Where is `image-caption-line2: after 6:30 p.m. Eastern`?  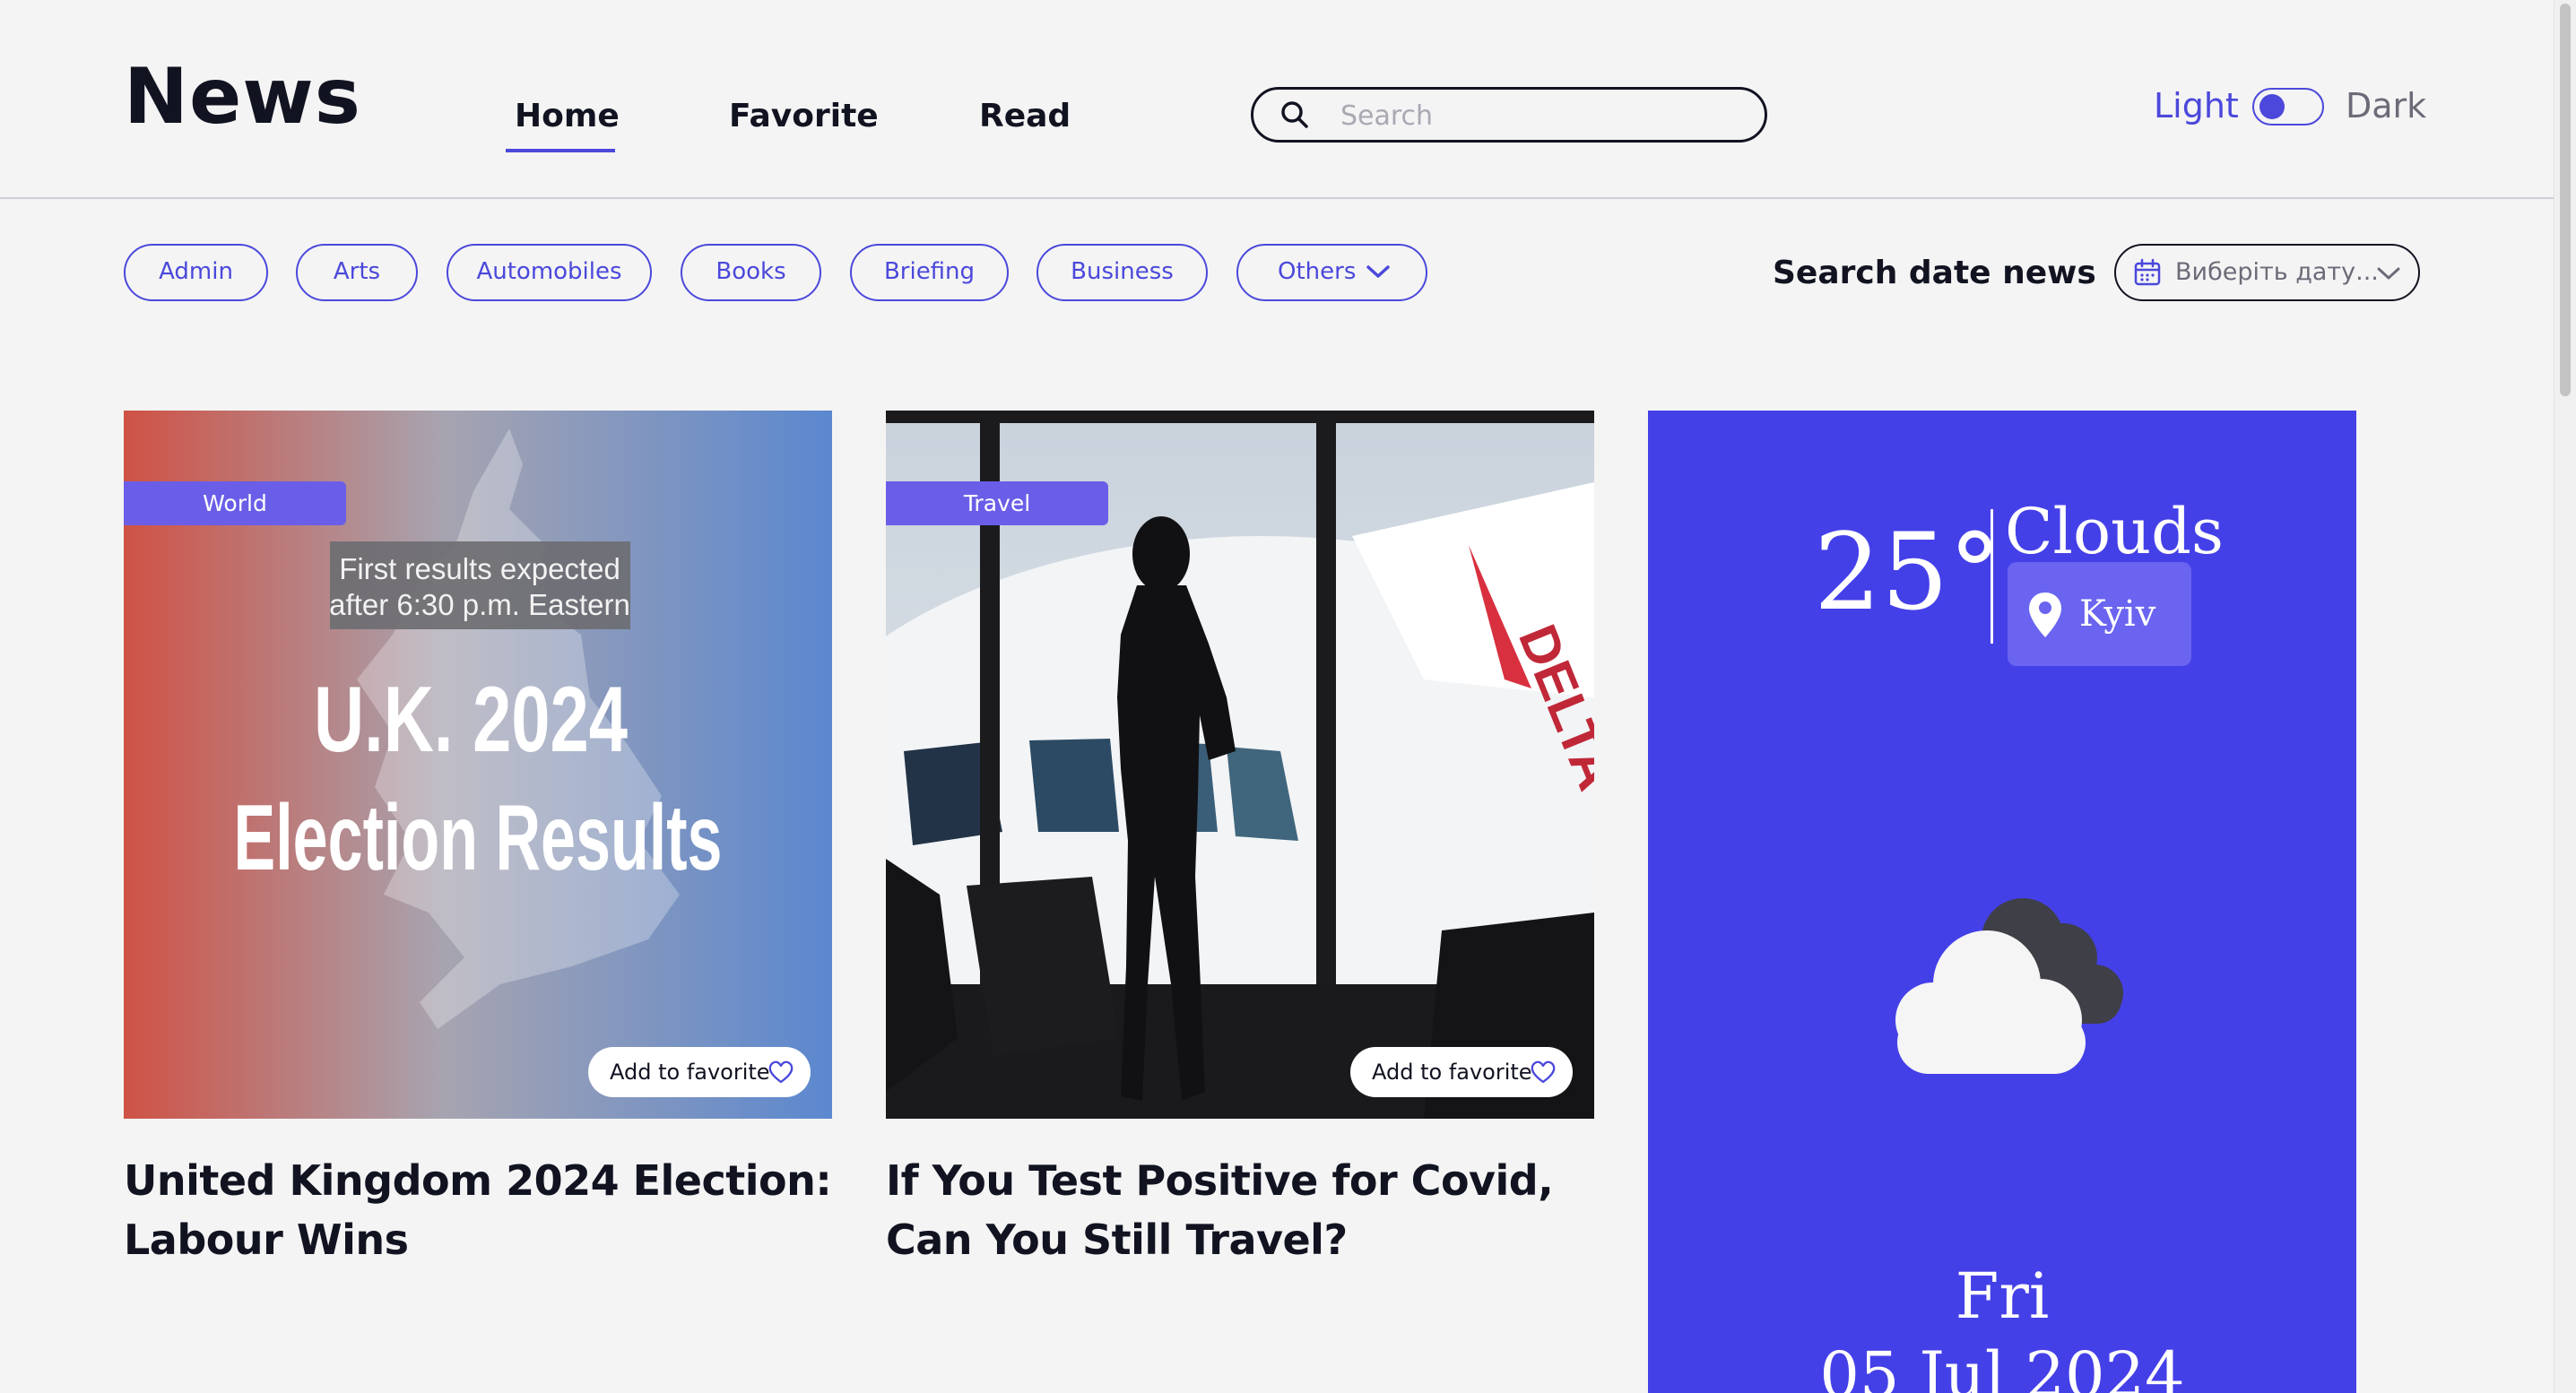 image-caption-line2: after 6:30 p.m. Eastern is located at coordinates (479, 604).